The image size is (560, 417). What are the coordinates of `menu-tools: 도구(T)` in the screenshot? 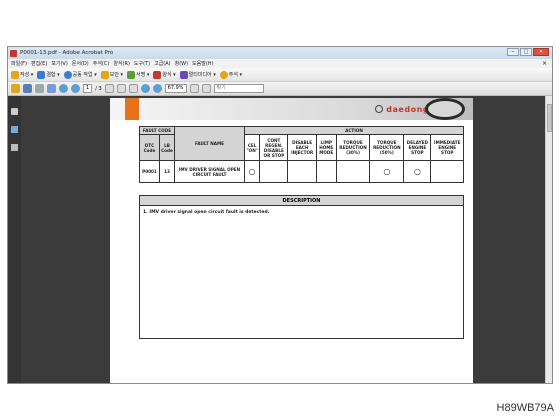 It's located at (142, 63).